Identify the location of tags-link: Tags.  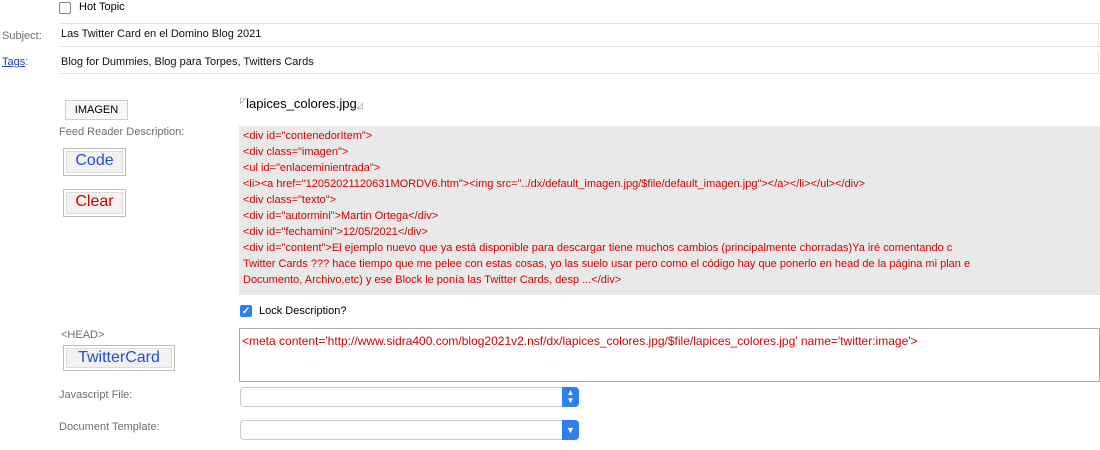
(13, 62).